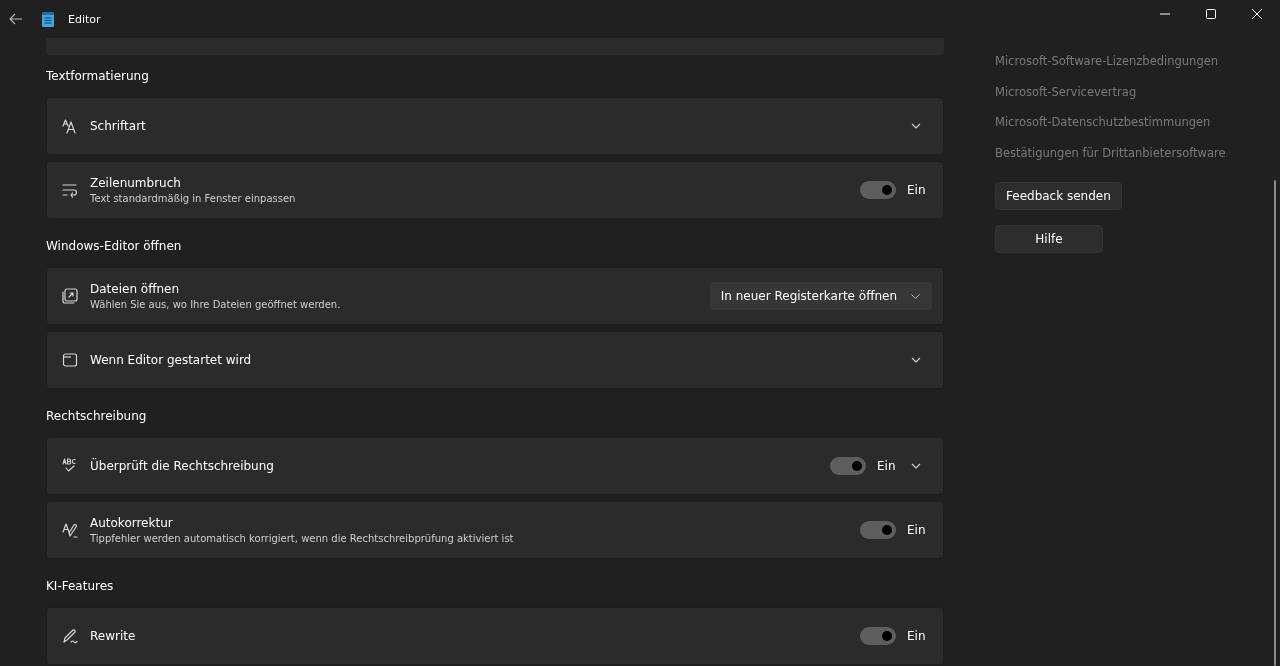 The image size is (1280, 666). What do you see at coordinates (118, 126) in the screenshot?
I see `setting-title: Schriftart` at bounding box center [118, 126].